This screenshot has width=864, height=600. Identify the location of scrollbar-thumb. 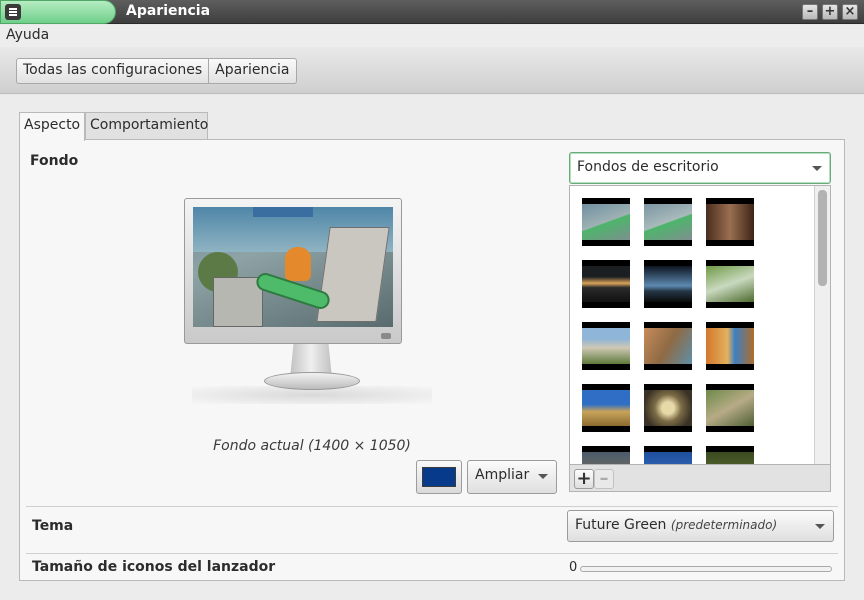
(822, 238).